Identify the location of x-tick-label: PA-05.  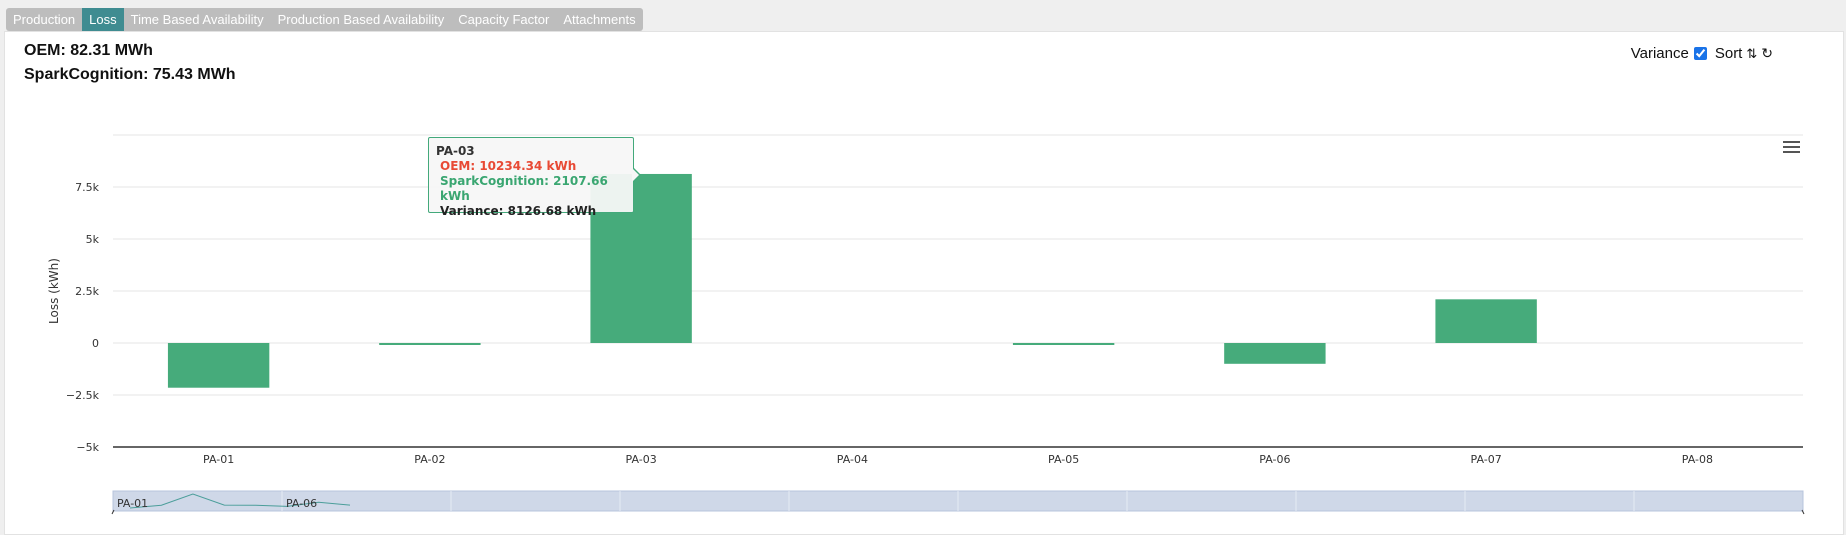
(1063, 459).